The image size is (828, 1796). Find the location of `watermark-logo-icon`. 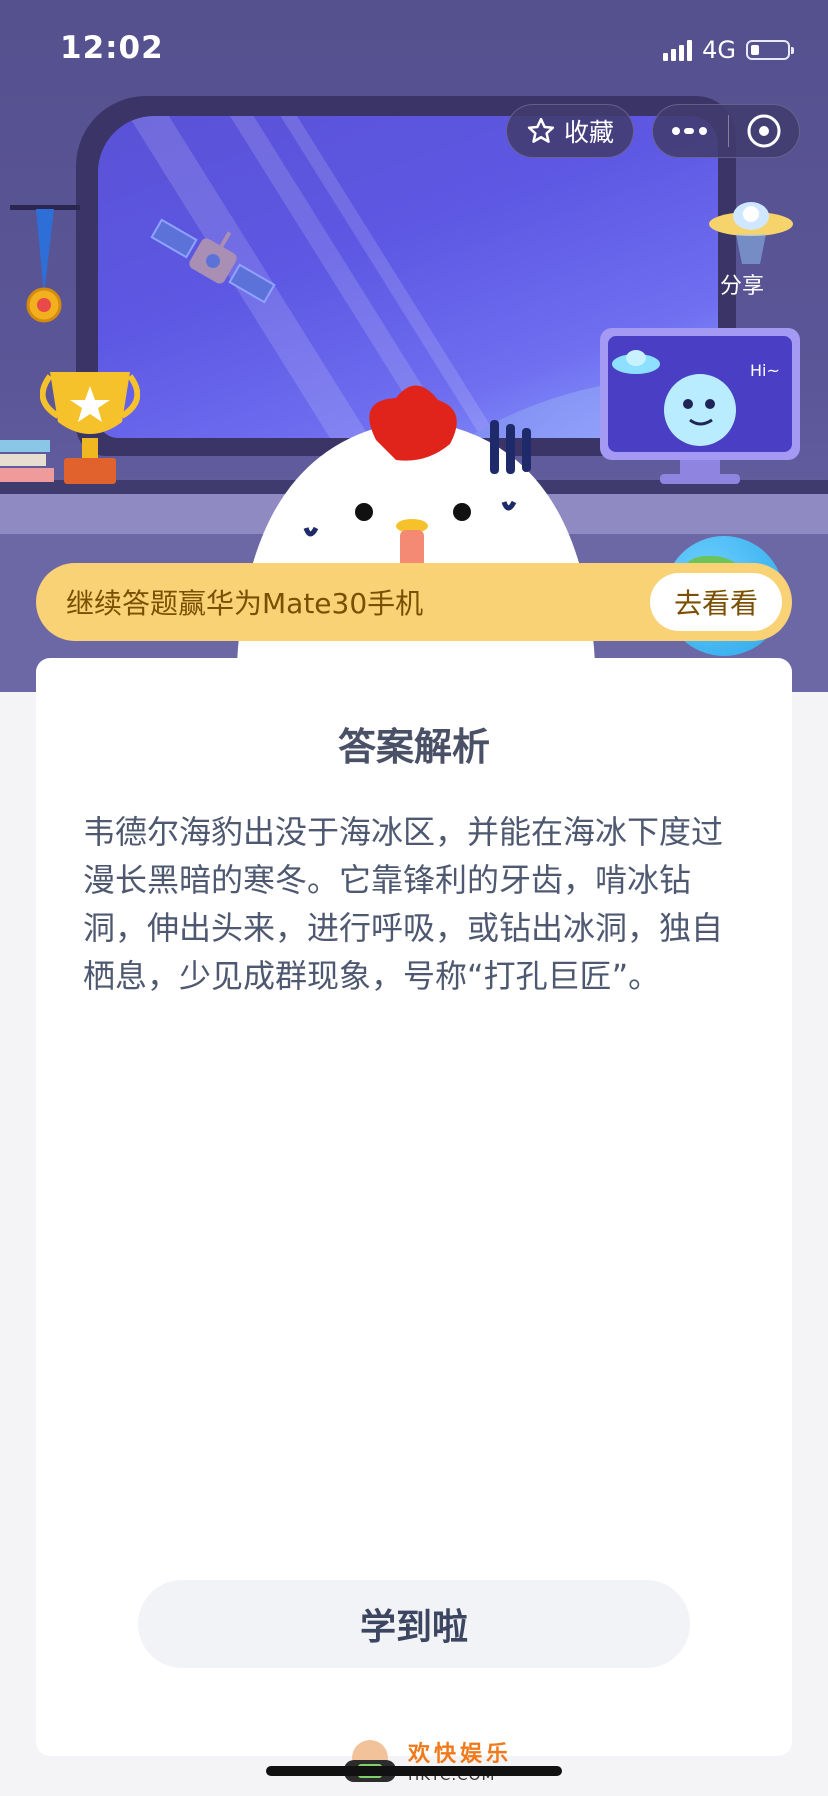

watermark-logo-icon is located at coordinates (370, 1761).